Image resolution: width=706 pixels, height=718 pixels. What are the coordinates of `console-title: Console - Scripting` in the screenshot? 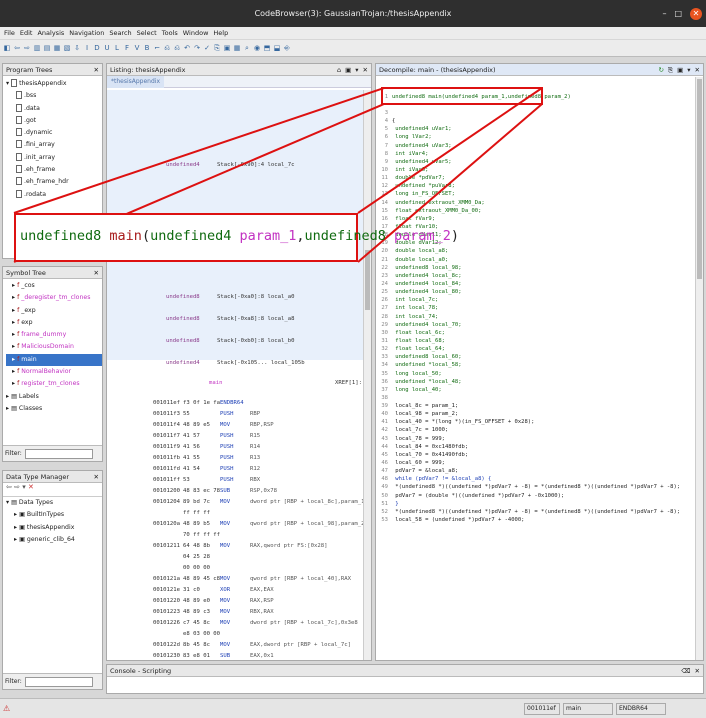 It's located at (141, 671).